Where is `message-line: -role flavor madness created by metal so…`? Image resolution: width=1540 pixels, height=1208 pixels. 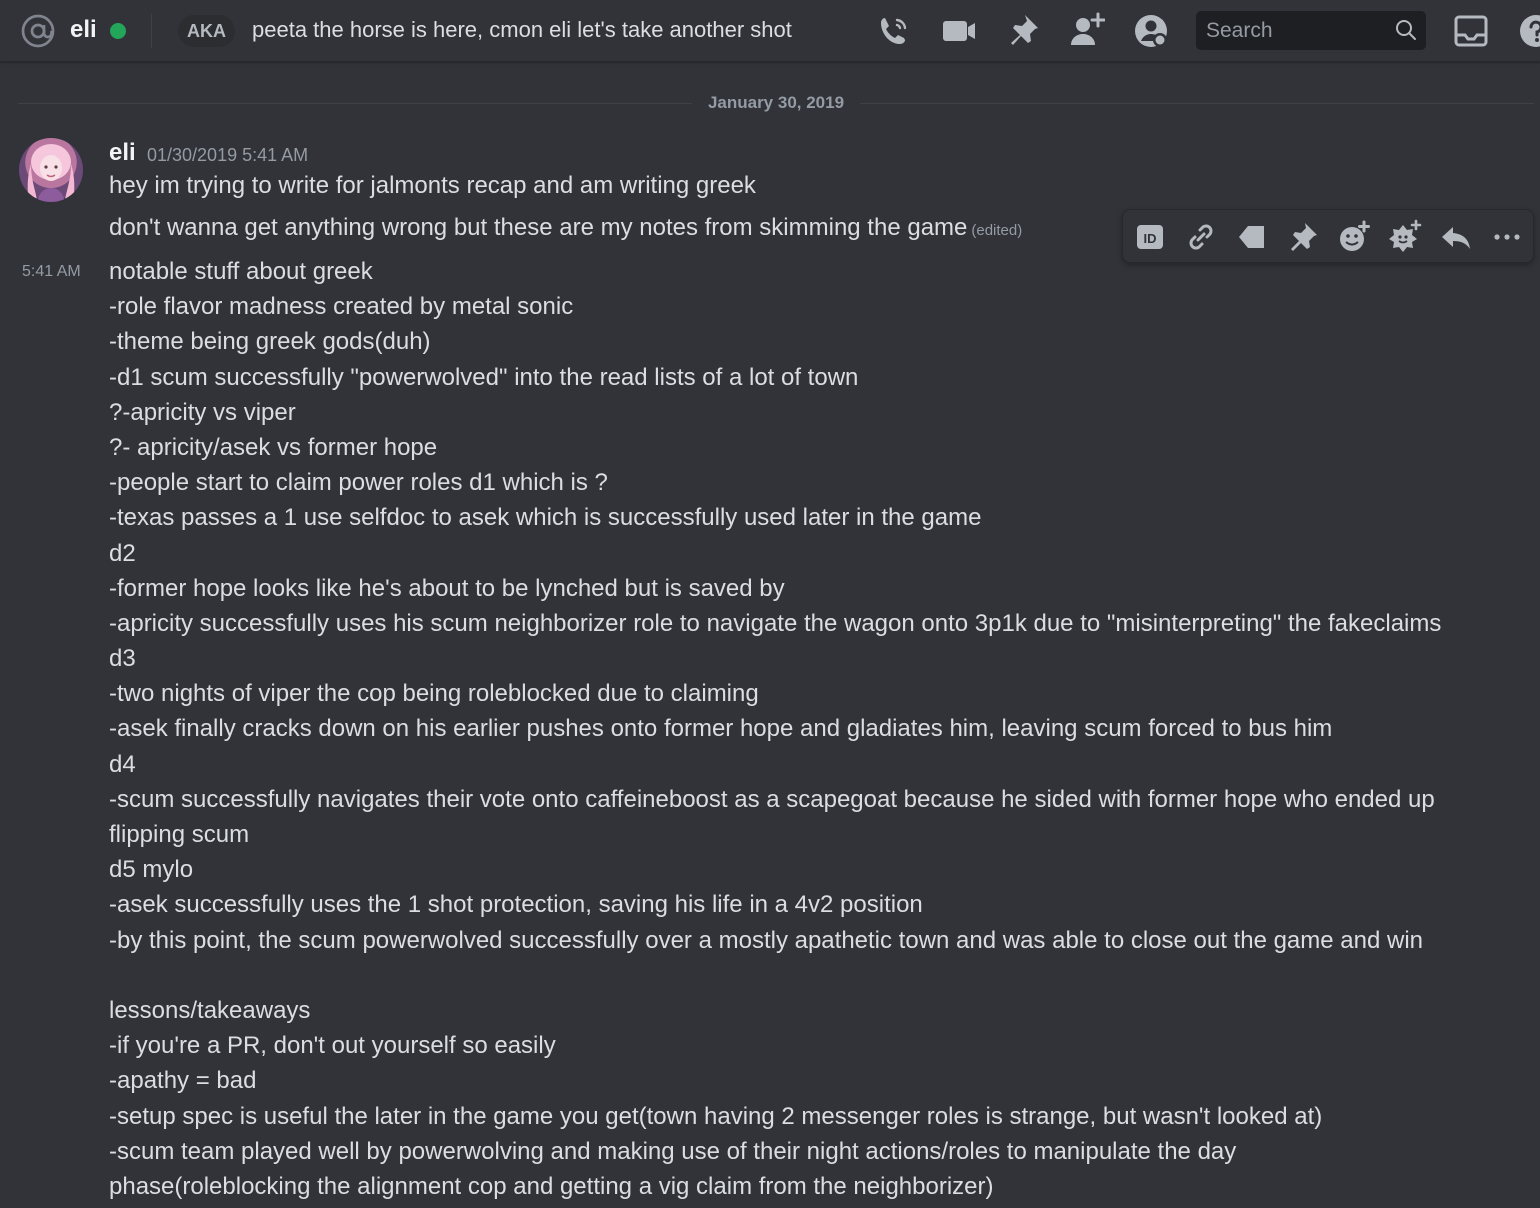 message-line: -role flavor madness created by metal so… is located at coordinates (341, 307).